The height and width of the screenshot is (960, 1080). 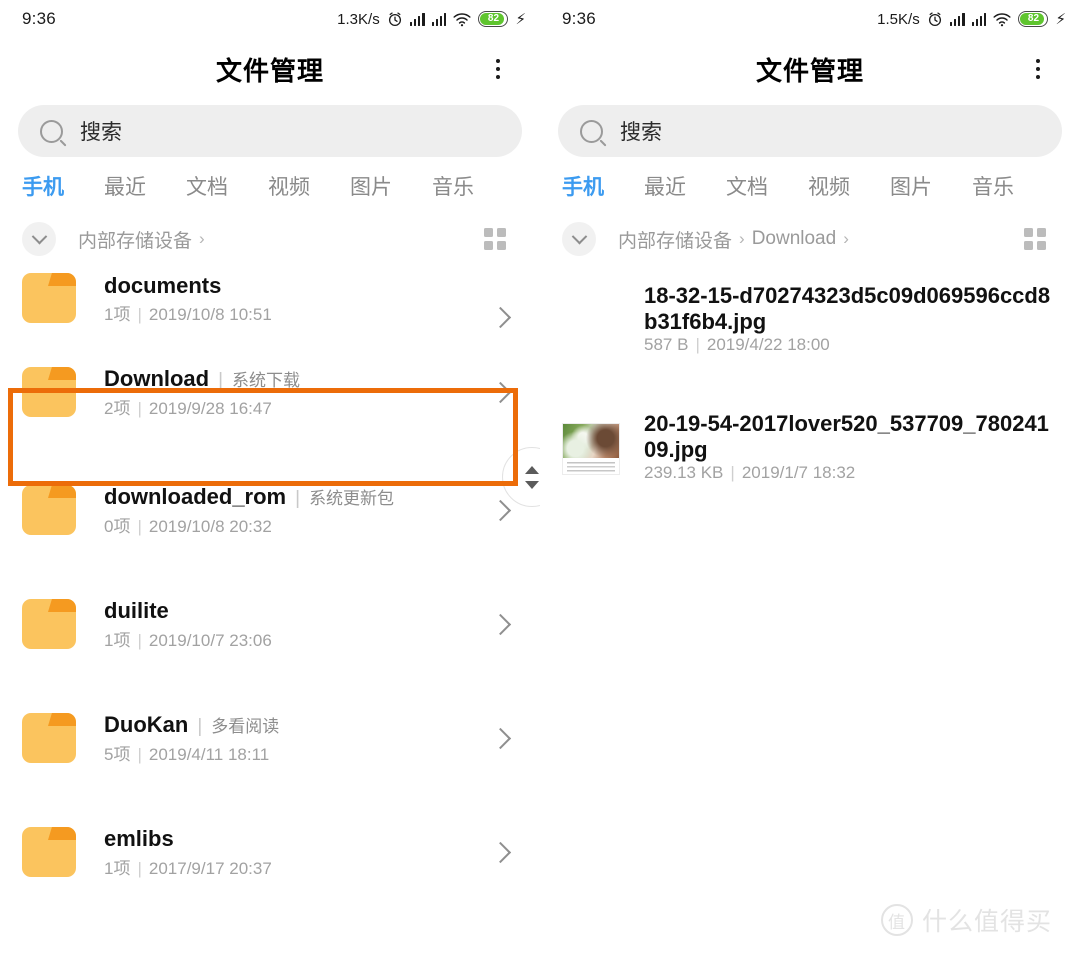 I want to click on file-date: 2019/4/22 18:00, so click(x=768, y=344).